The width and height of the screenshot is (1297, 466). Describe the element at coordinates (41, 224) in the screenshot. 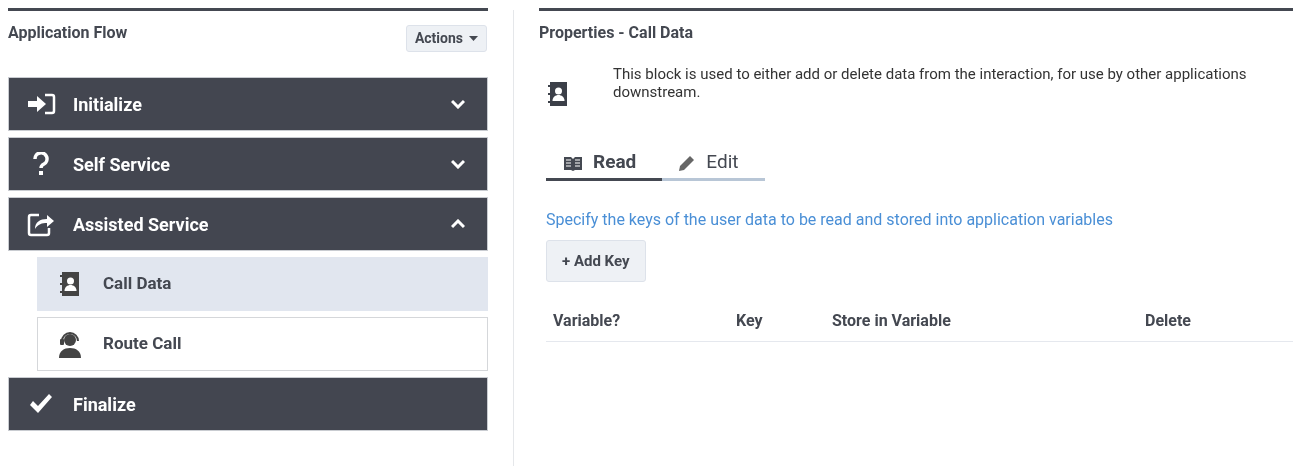

I see `share-icon` at that location.